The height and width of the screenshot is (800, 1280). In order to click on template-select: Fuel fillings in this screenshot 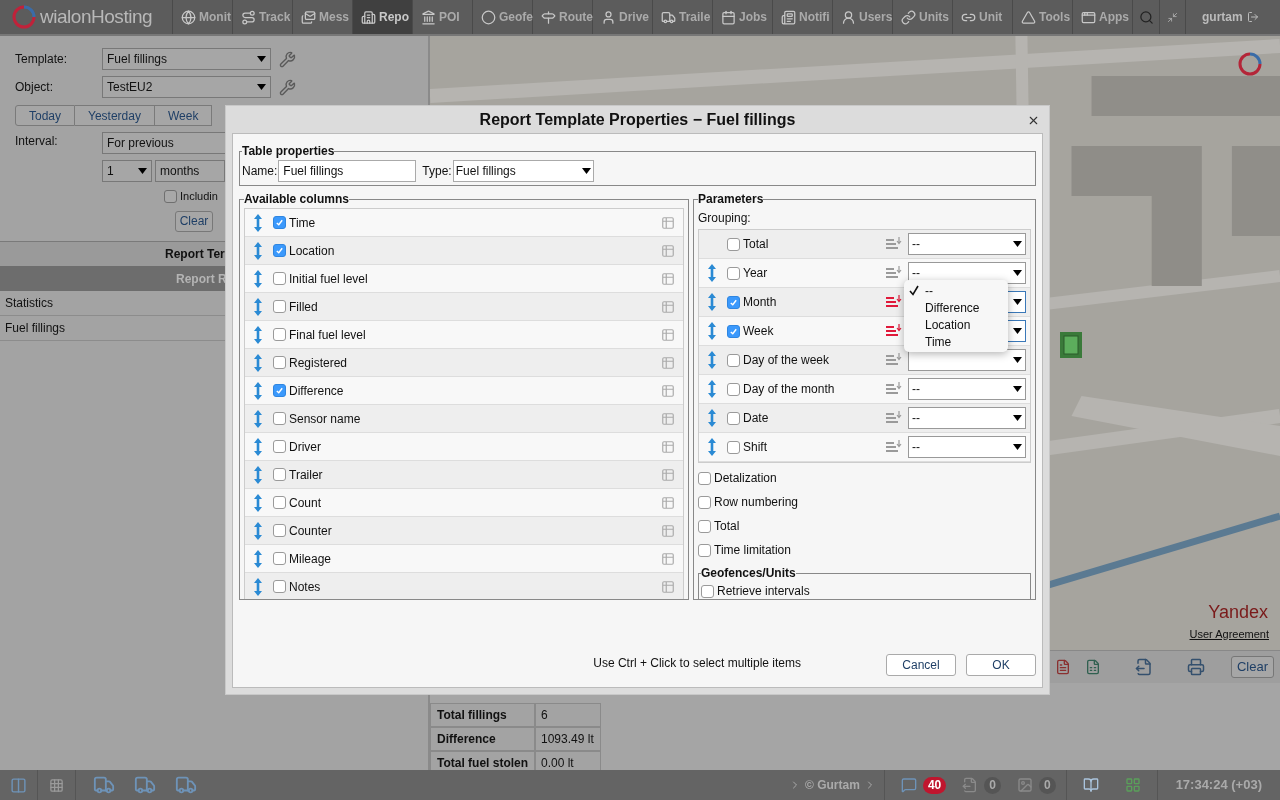, I will do `click(186, 59)`.